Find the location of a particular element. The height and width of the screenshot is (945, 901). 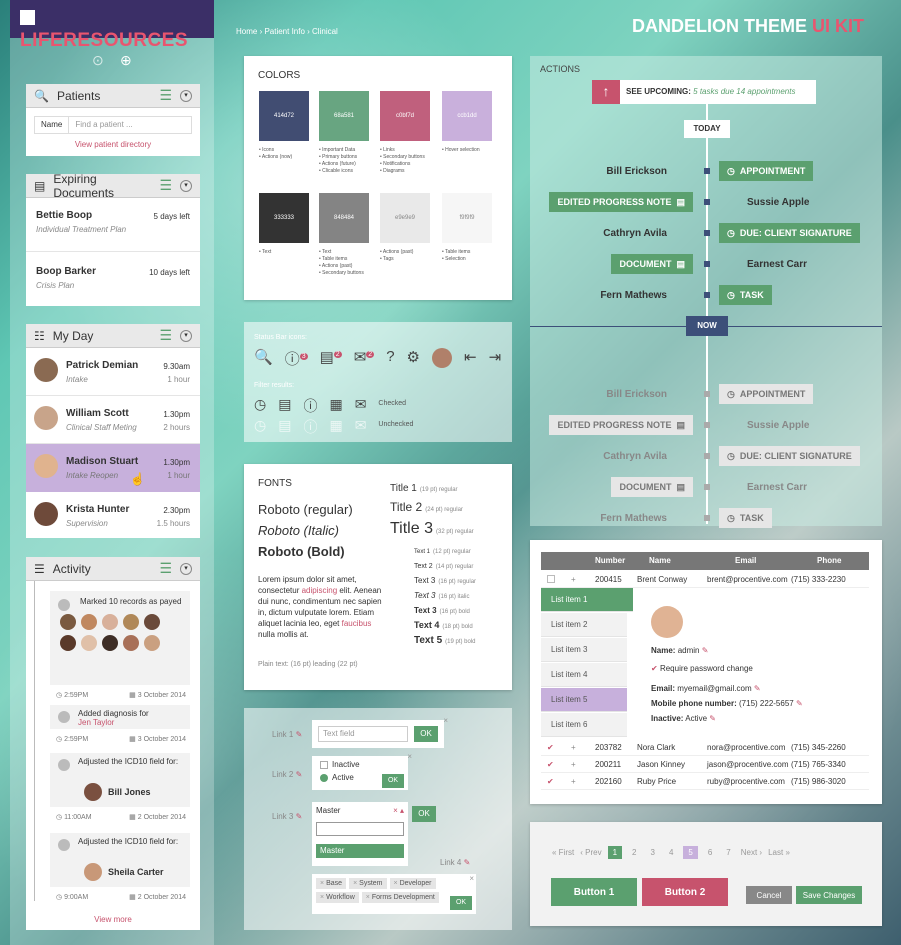

link-3: Link 3 ✎ is located at coordinates (287, 816).